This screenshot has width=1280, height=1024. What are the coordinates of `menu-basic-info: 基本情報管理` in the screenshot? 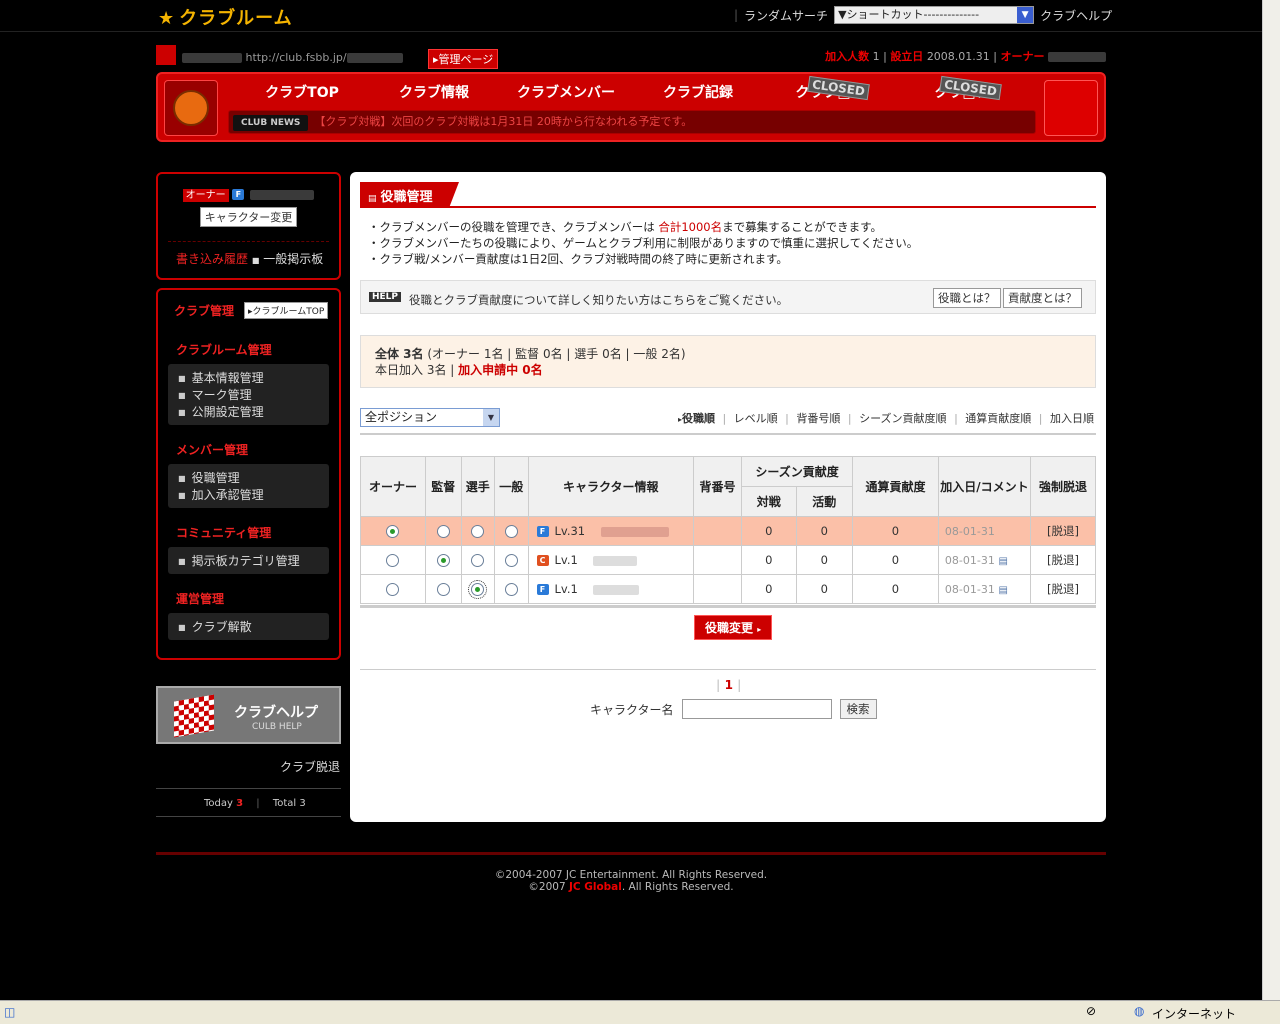 It's located at (253, 378).